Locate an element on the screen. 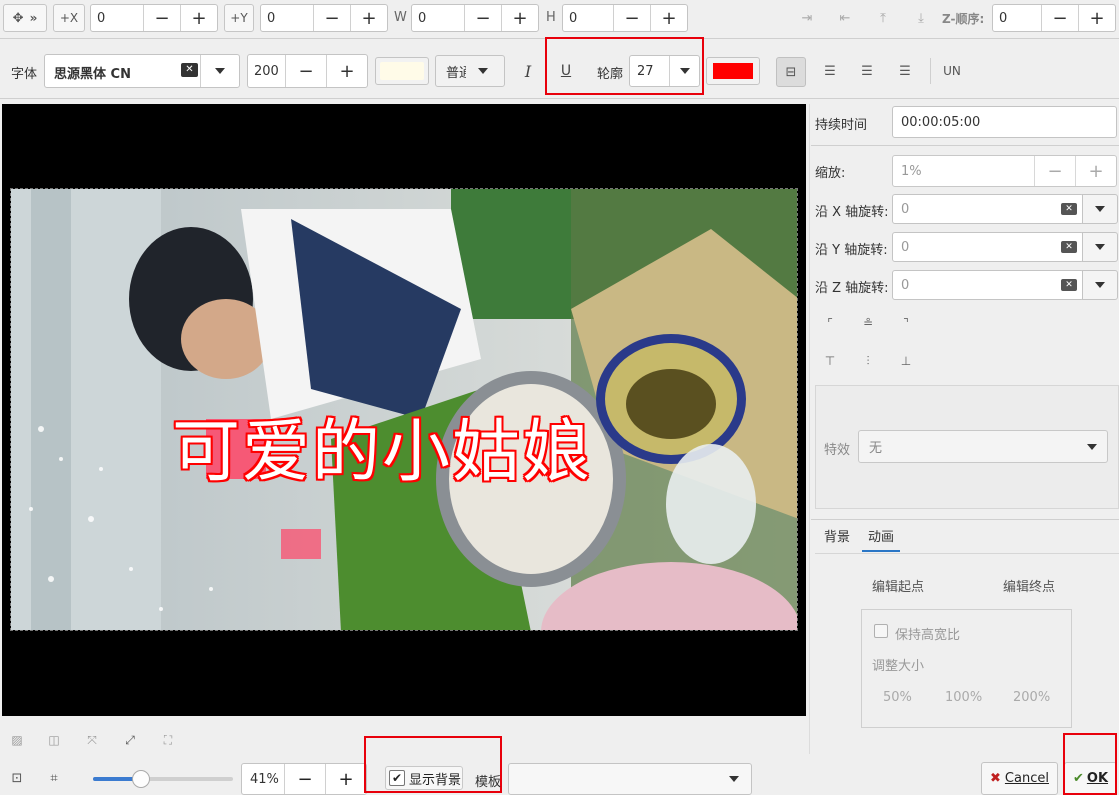  bring-top-icon: ⤒ is located at coordinates (883, 18).